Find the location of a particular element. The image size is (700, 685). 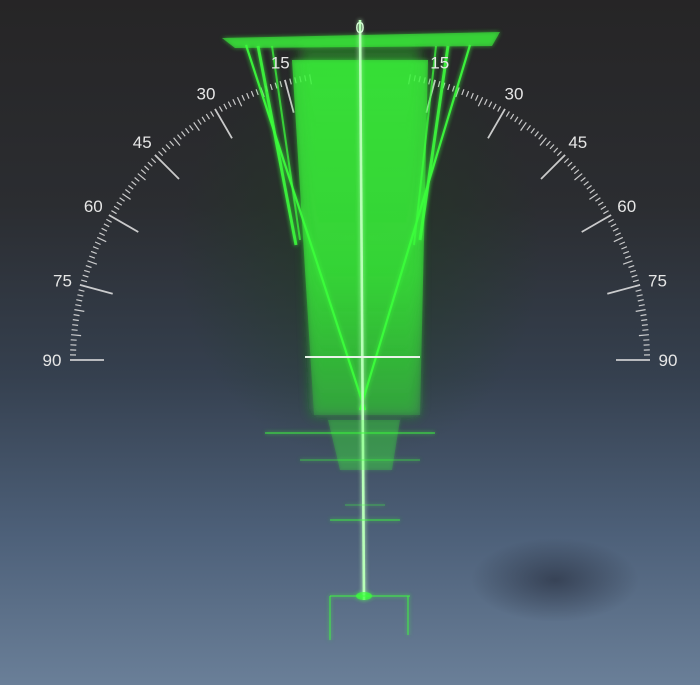

scale-label-left-90: 90 is located at coordinates (52, 360).